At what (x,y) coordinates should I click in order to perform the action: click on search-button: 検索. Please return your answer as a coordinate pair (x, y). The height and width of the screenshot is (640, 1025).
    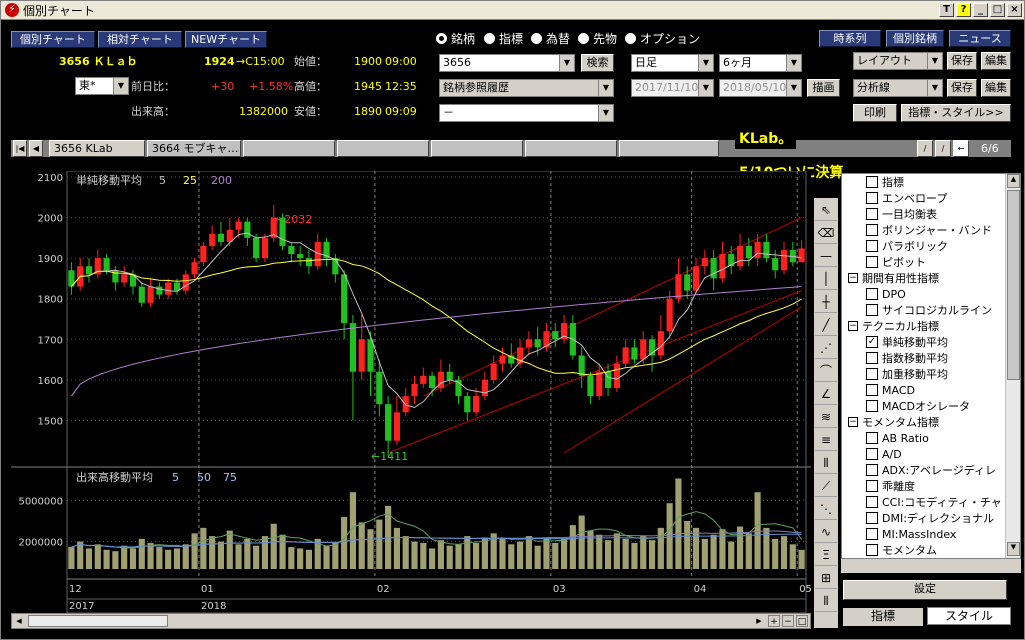
    Looking at the image, I should click on (597, 63).